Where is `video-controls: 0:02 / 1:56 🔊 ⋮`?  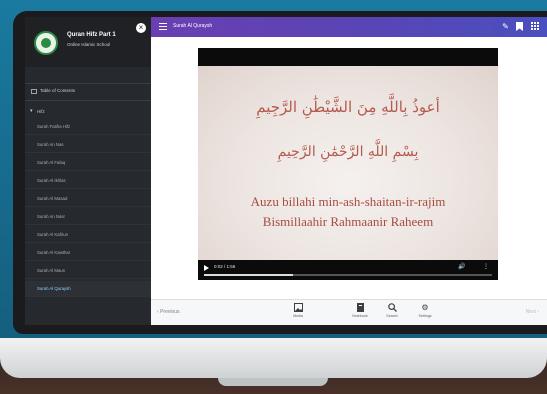
video-controls: 0:02 / 1:56 🔊 ⋮ is located at coordinates (348, 270).